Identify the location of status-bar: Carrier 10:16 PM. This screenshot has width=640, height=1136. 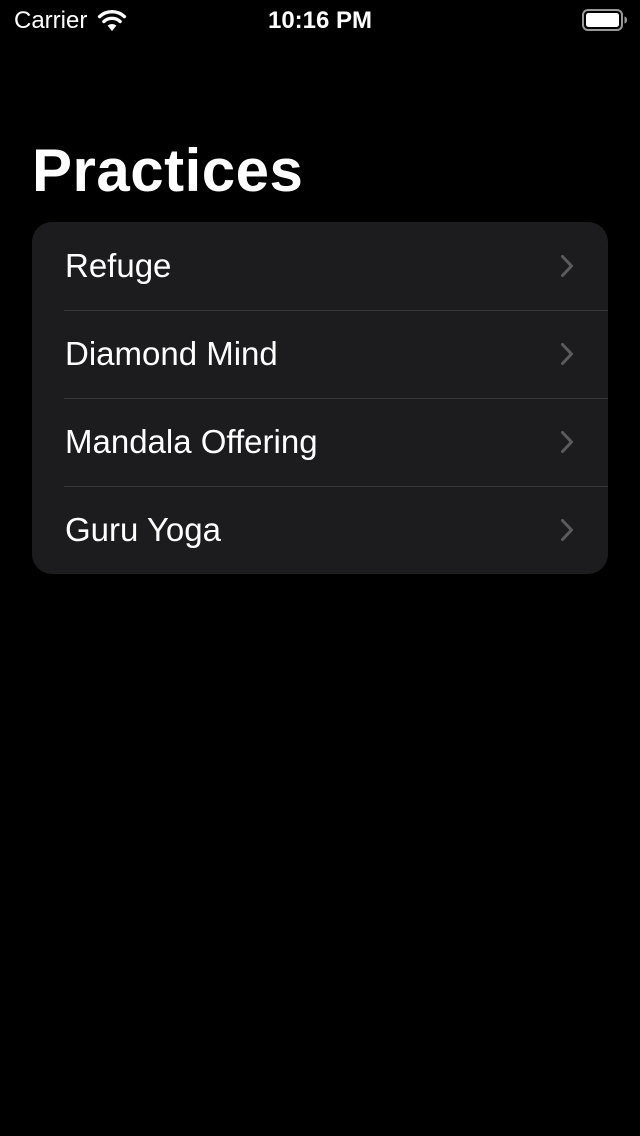
(320, 20).